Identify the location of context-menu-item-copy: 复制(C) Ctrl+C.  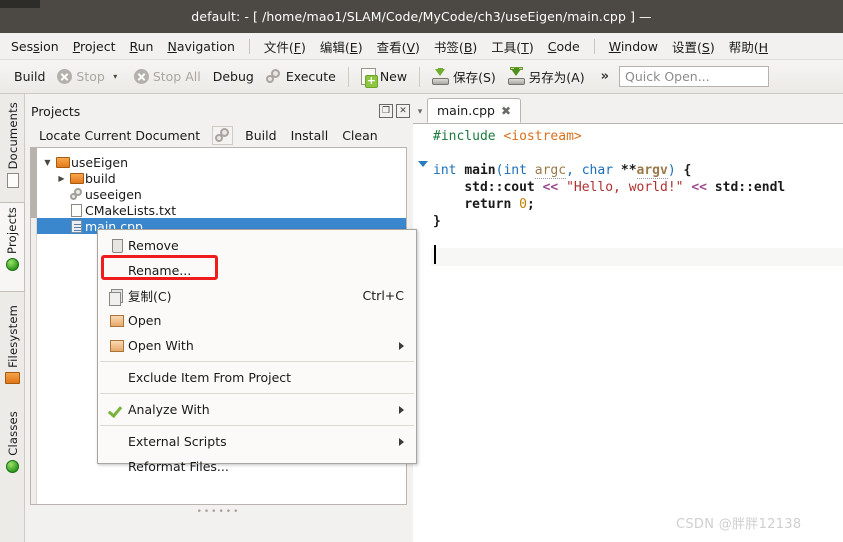
(257, 295).